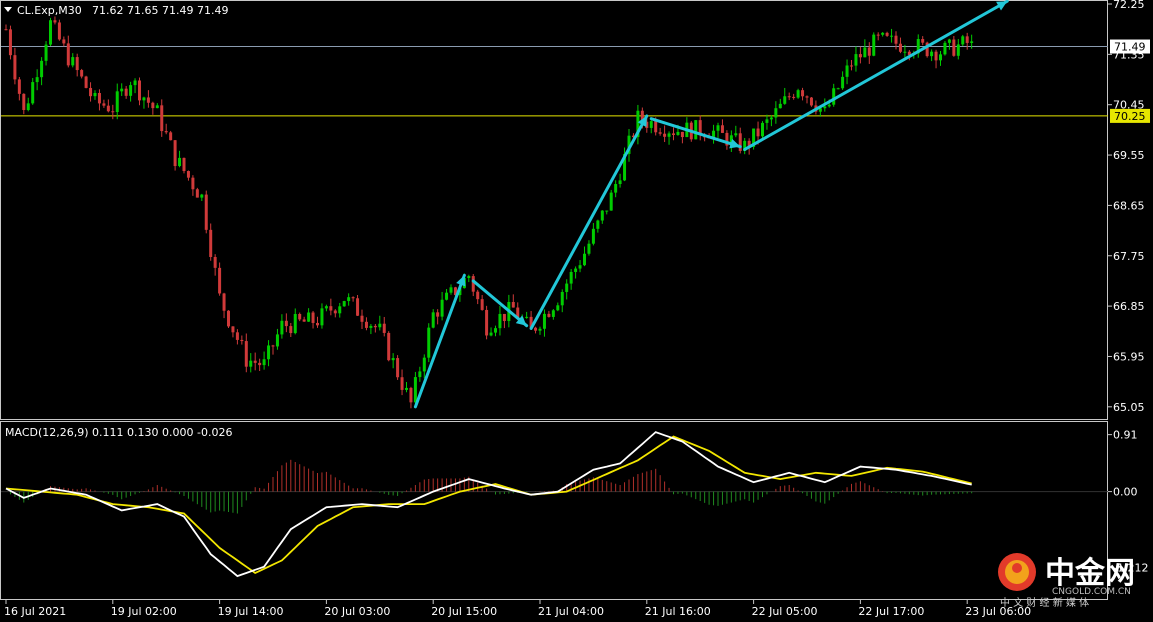 This screenshot has height=622, width=1153. I want to click on cngold-watermark: 中金网 CNGOLD.COM.CN 中 文 财 经 新 媒 体, so click(1066, 581).